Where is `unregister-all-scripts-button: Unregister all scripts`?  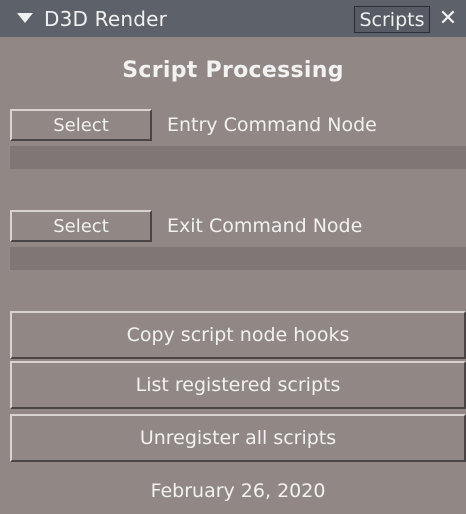 unregister-all-scripts-button: Unregister all scripts is located at coordinates (238, 438).